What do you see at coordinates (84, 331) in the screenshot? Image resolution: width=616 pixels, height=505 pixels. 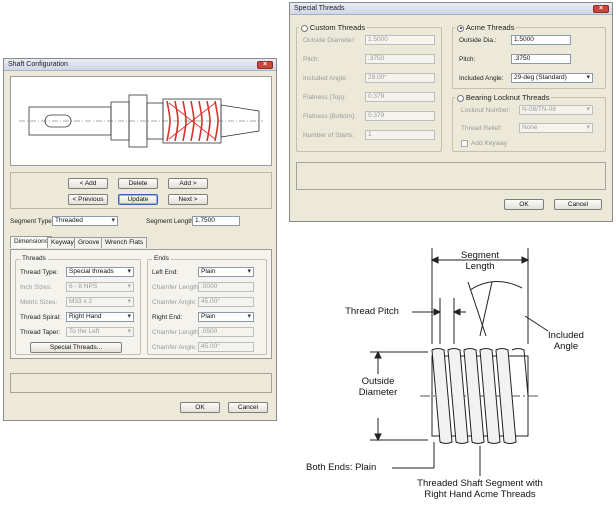 I see `thread-taper-value: To the Left` at bounding box center [84, 331].